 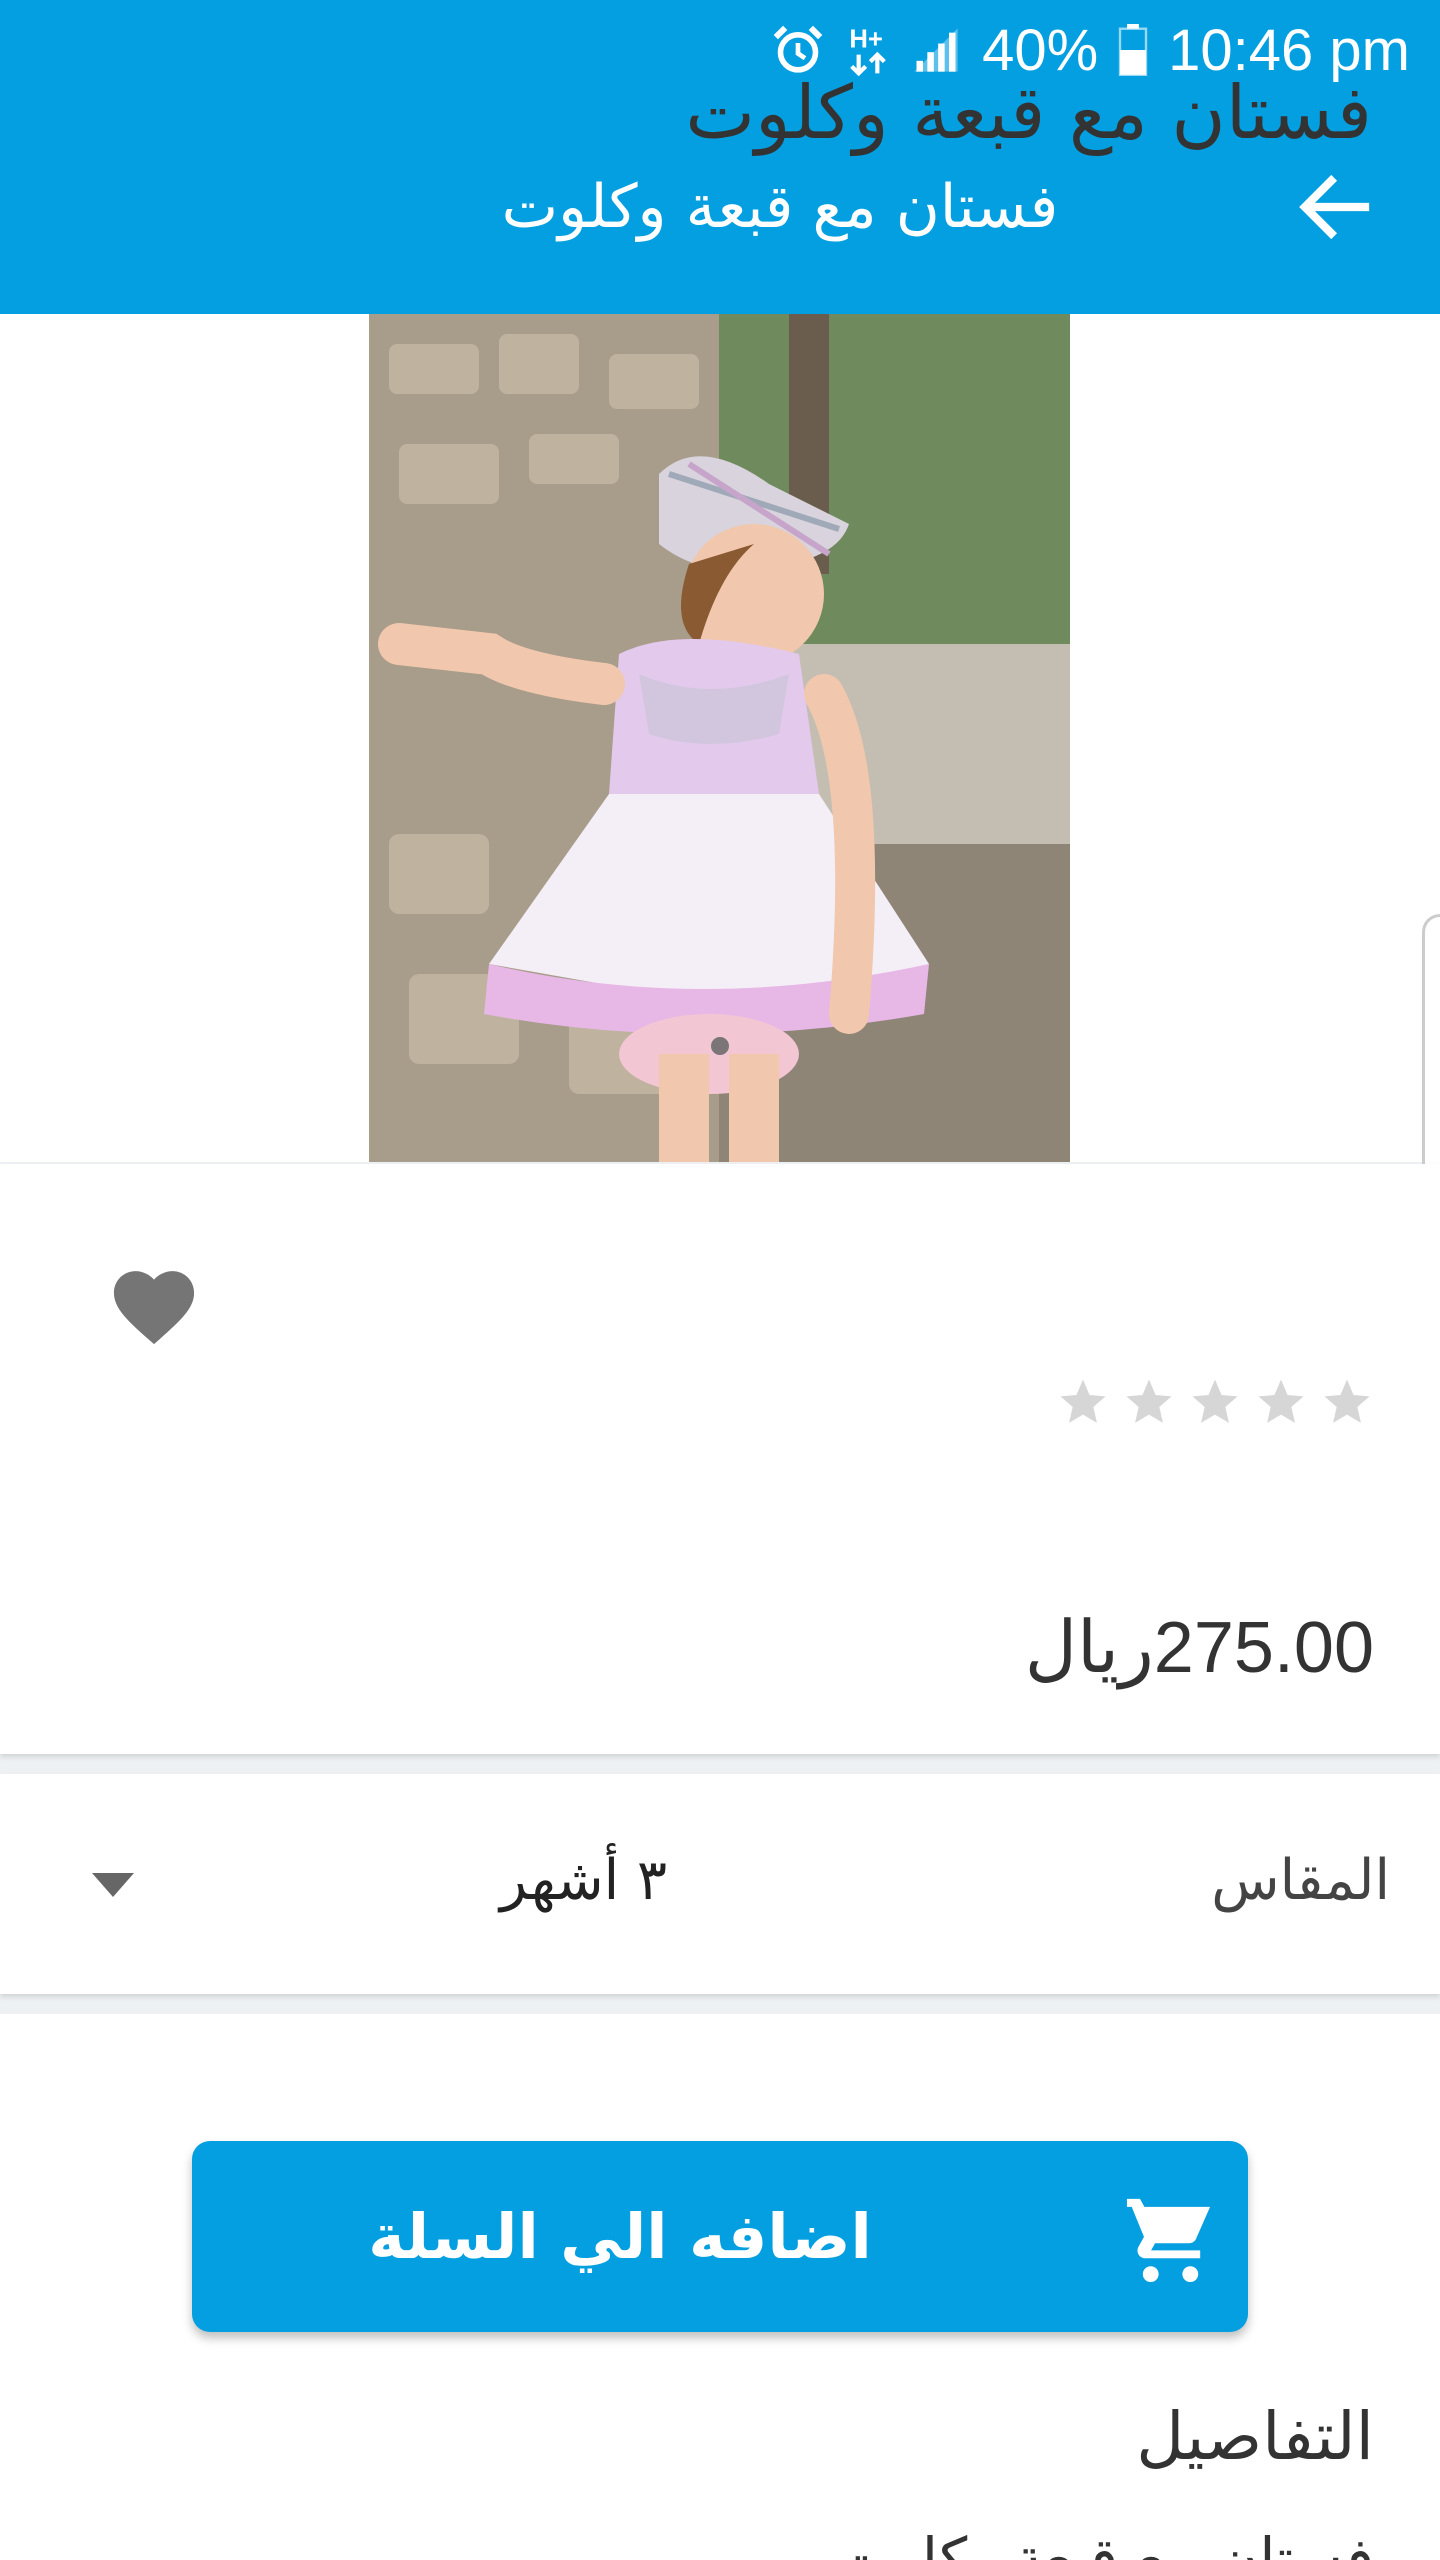 What do you see at coordinates (620, 2236) in the screenshot?
I see `add-to-cart-label: اضافه الي السلة` at bounding box center [620, 2236].